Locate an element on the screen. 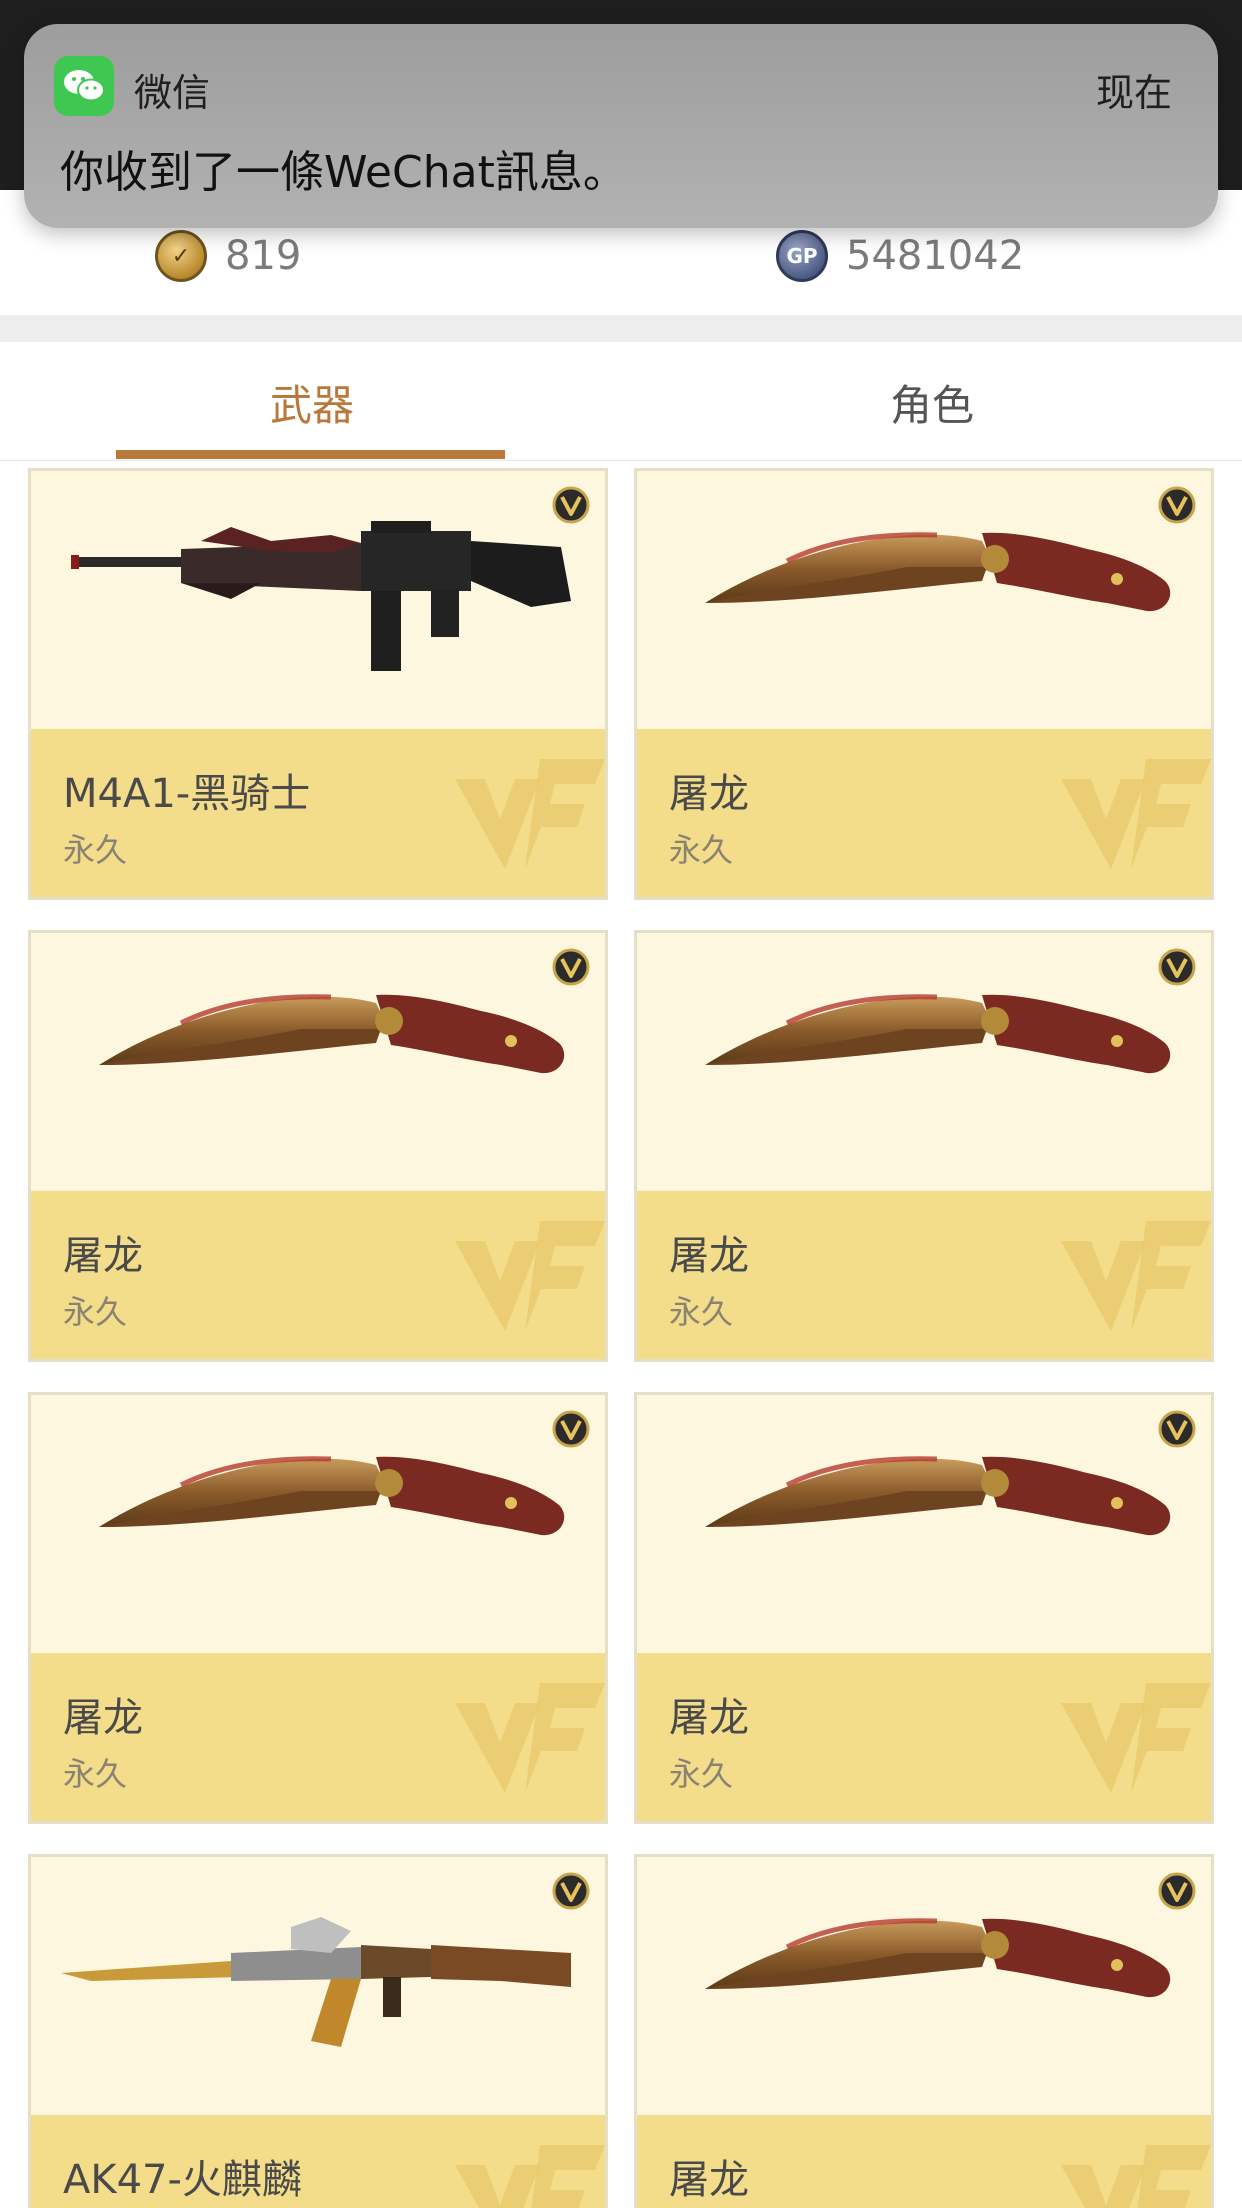  cf-points-balance: ✓ 819 is located at coordinates (228, 256).